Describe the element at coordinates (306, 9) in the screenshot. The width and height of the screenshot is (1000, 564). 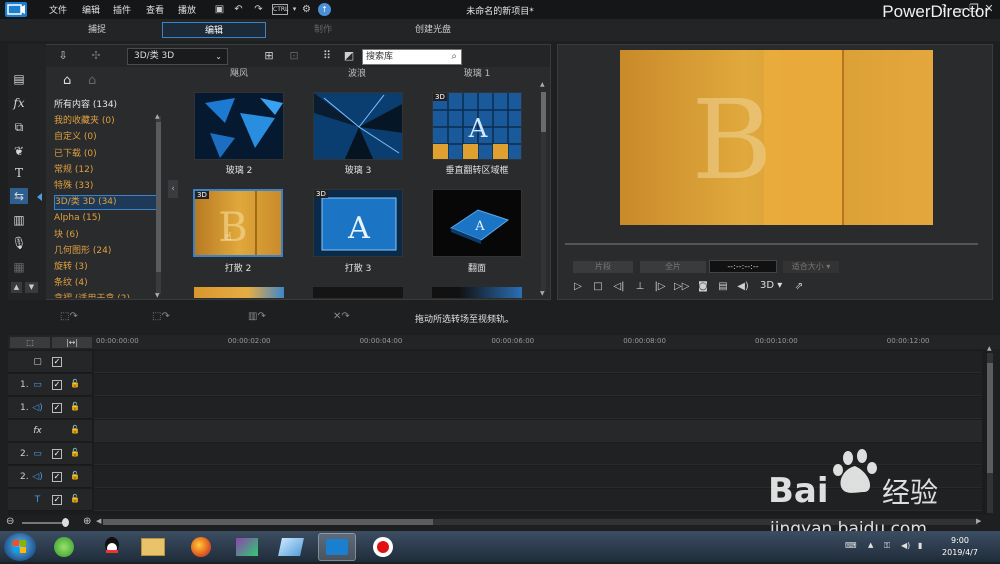
I see `gear-icon: ⚙` at that location.